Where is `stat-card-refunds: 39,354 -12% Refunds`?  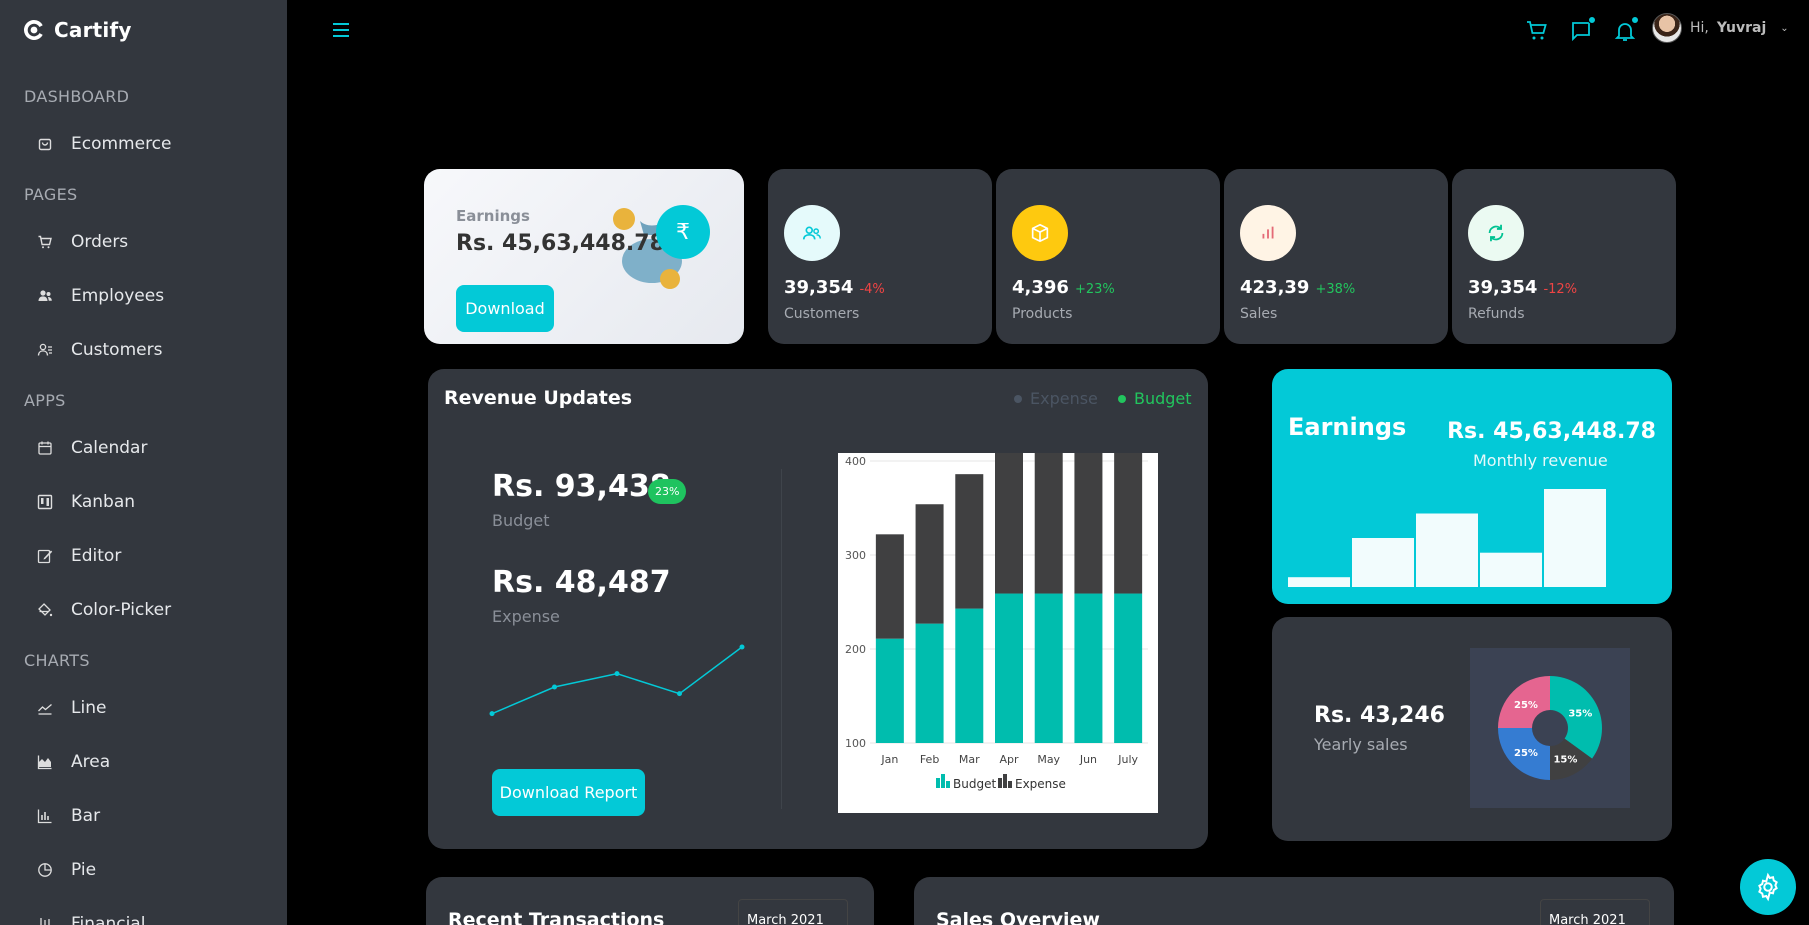 stat-card-refunds: 39,354 -12% Refunds is located at coordinates (1564, 256).